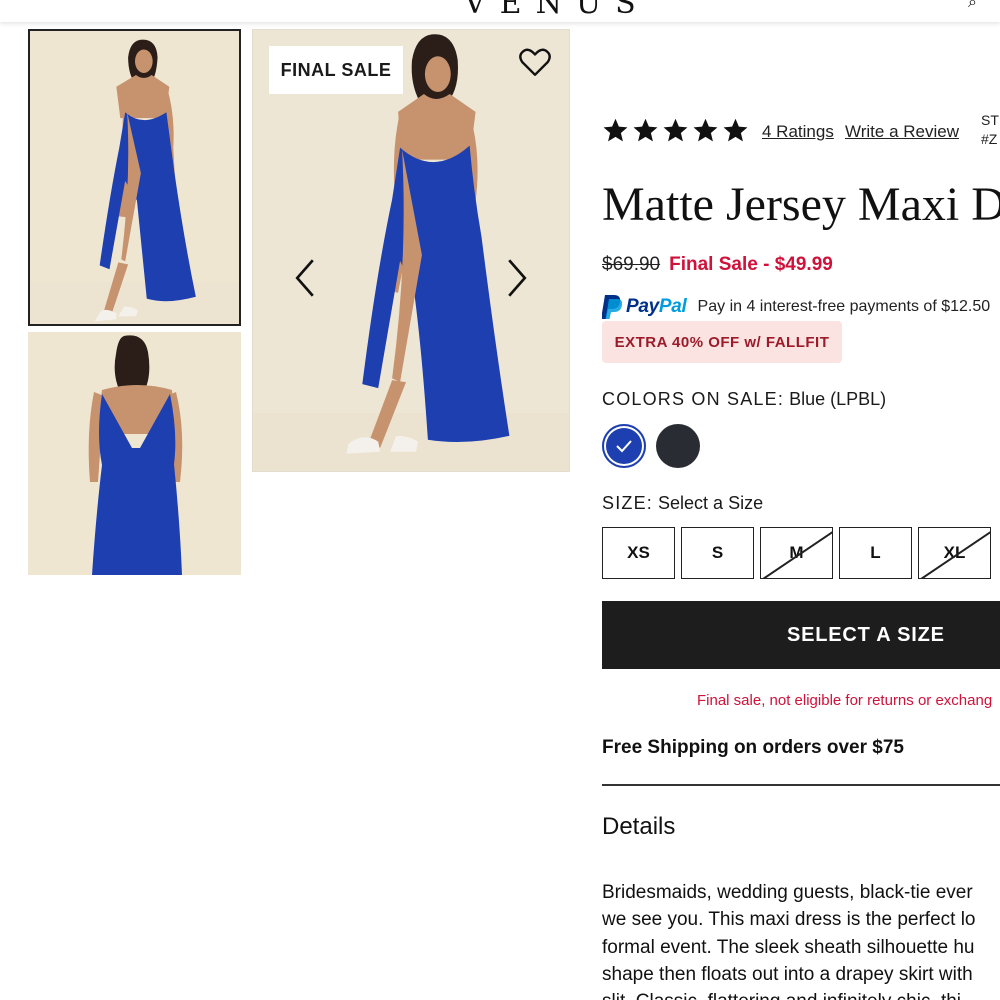  Describe the element at coordinates (989, 139) in the screenshot. I see `style-number-line2: #Z` at that location.